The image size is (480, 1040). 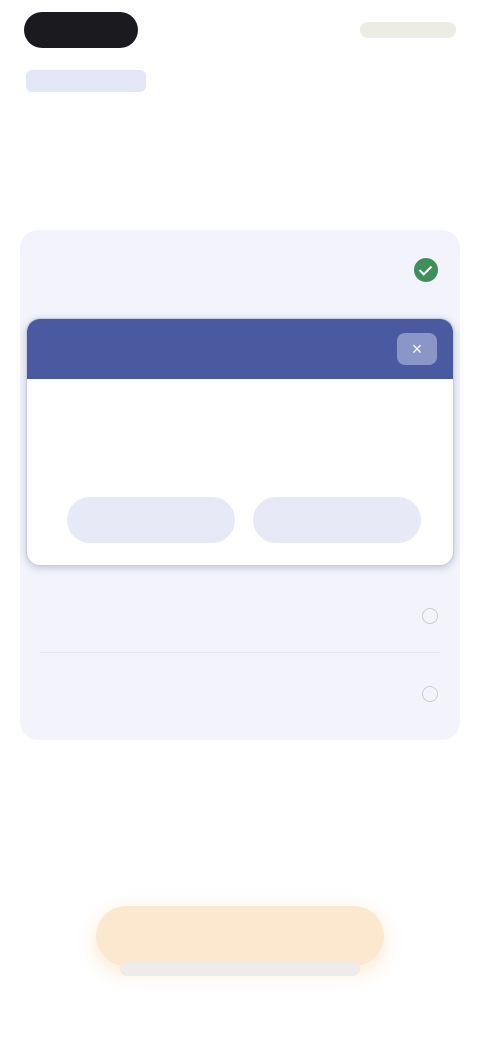 I want to click on close-button: ×, so click(x=417, y=349).